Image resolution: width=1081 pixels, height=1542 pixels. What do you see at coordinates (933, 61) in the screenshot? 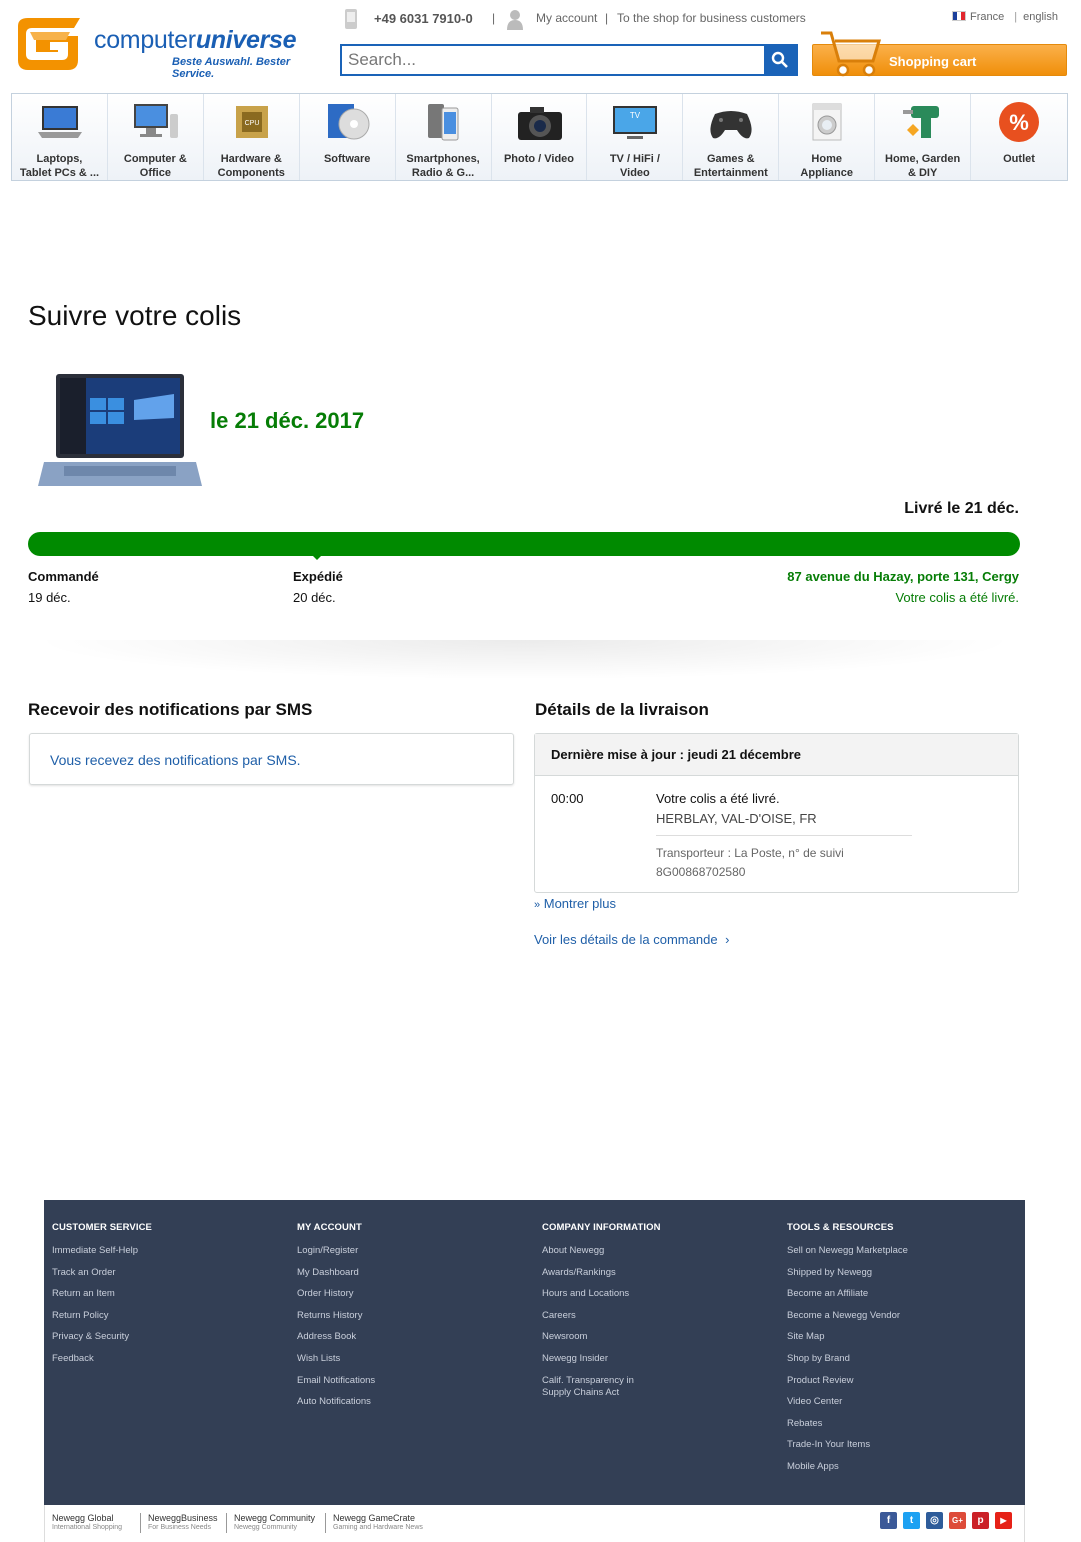
I see `cart-label: Shopping cart` at bounding box center [933, 61].